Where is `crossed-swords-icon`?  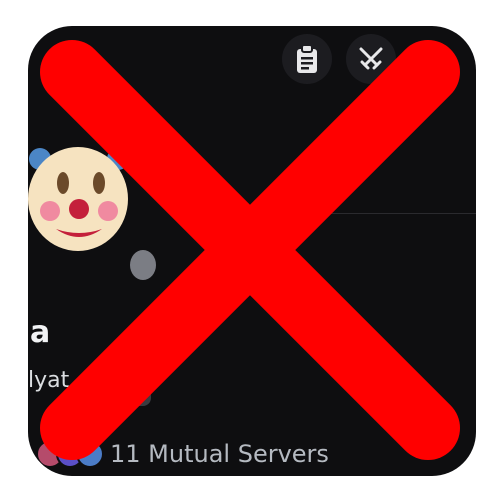
crossed-swords-icon is located at coordinates (371, 58).